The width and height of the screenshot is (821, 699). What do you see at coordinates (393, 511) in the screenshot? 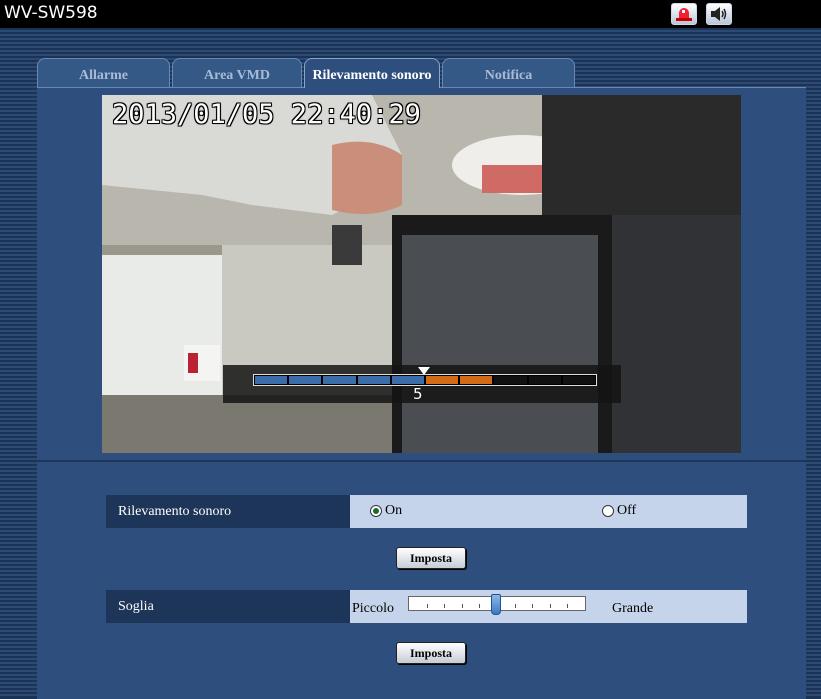
I see `radio-on-label: On` at bounding box center [393, 511].